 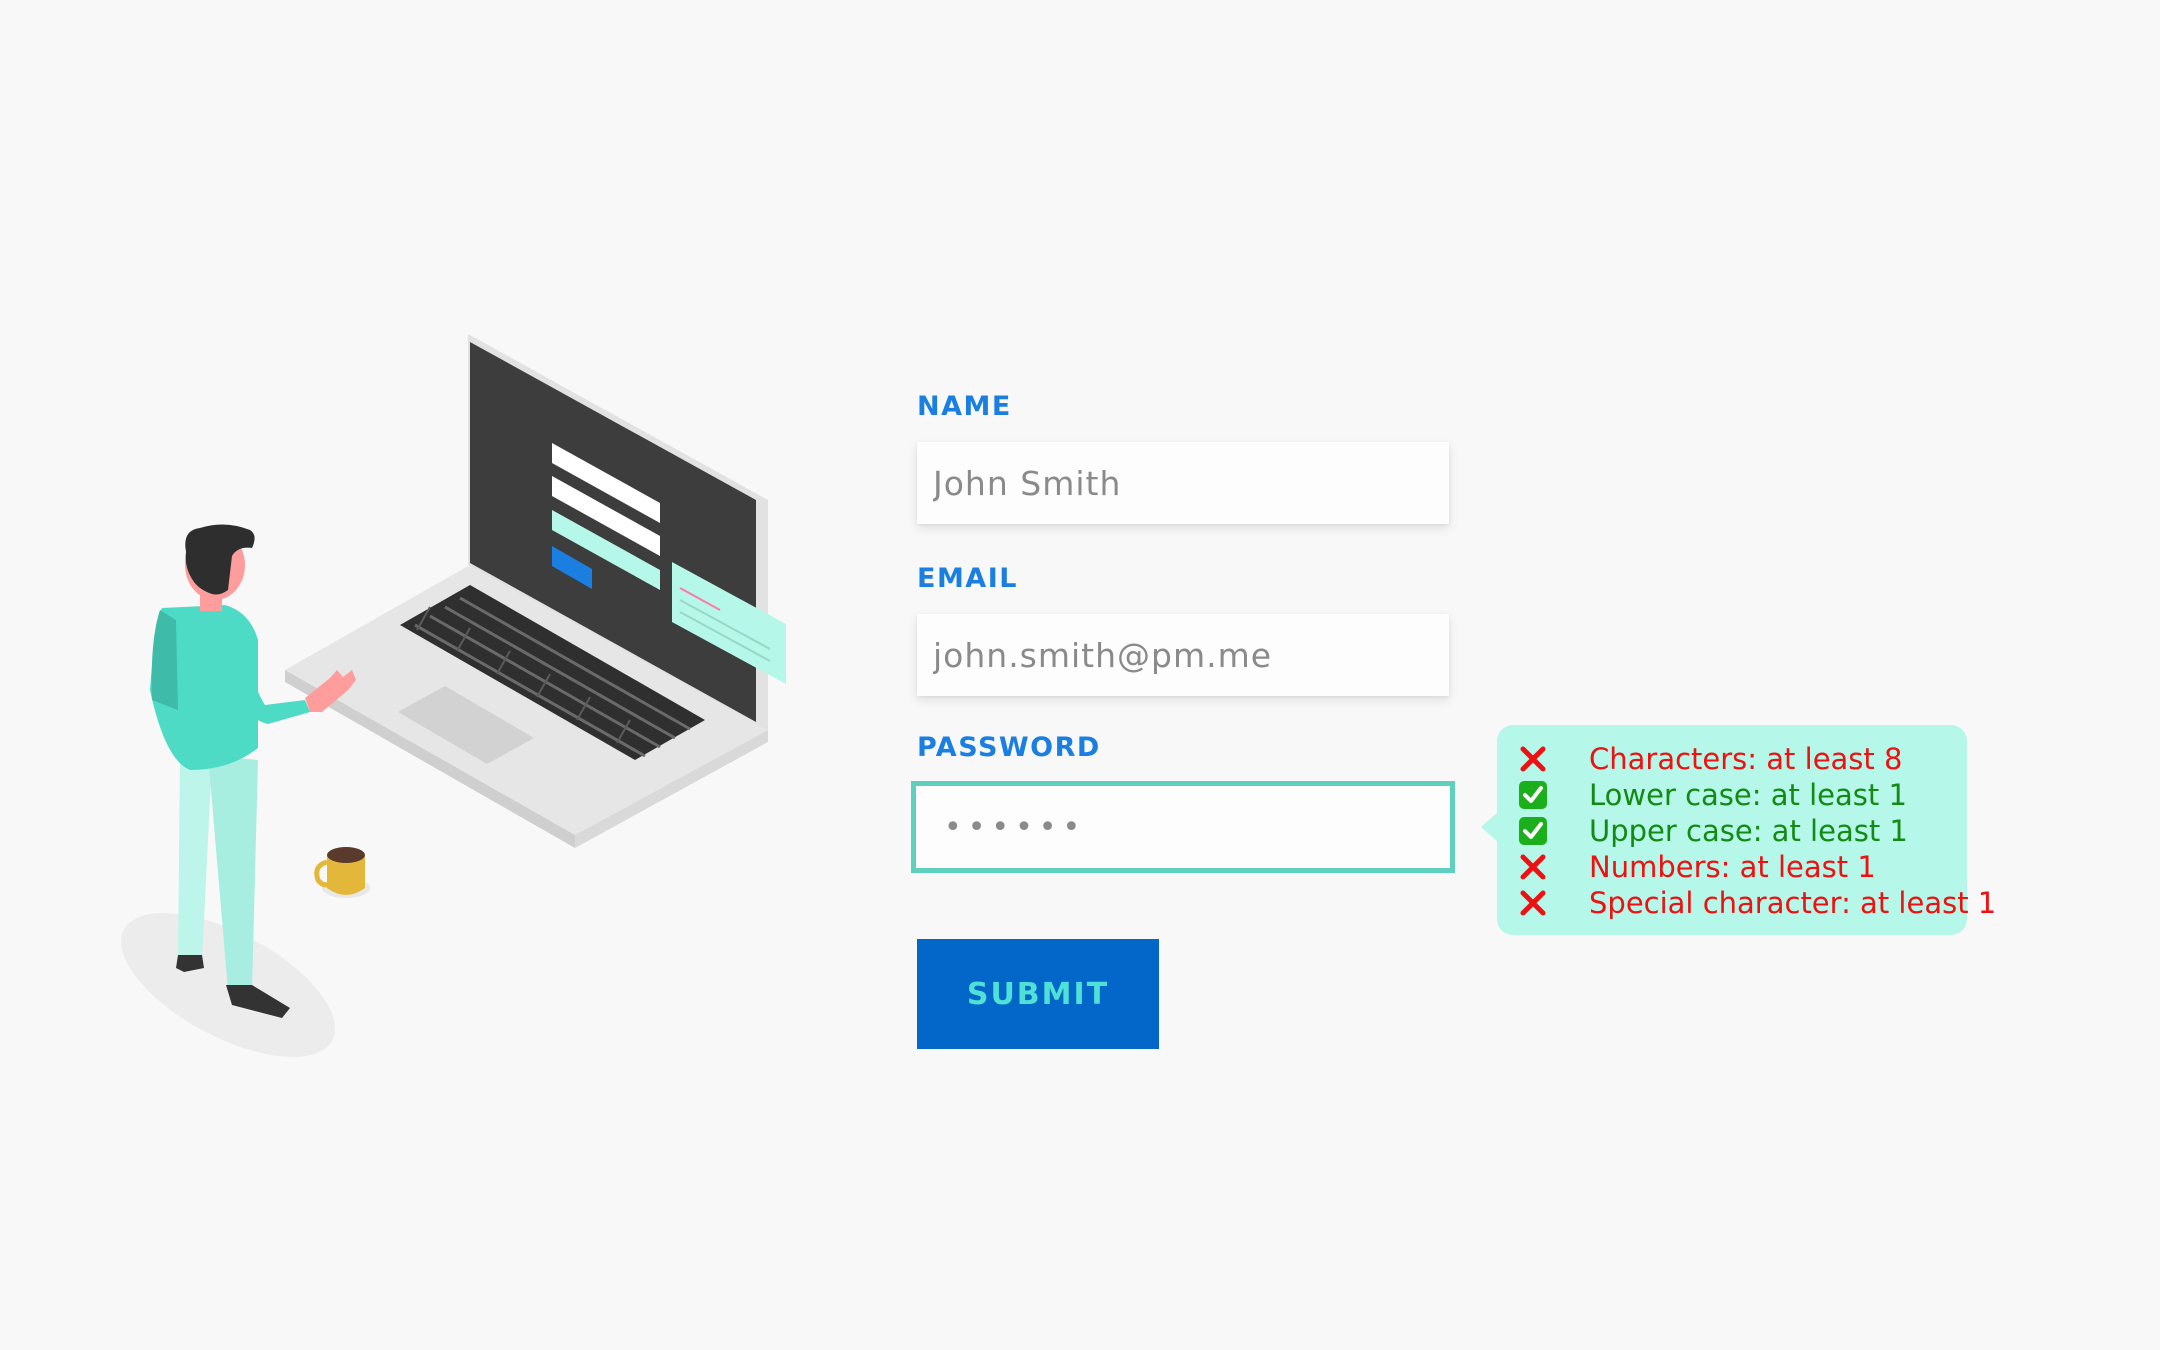 What do you see at coordinates (1183, 655) in the screenshot?
I see `email-input` at bounding box center [1183, 655].